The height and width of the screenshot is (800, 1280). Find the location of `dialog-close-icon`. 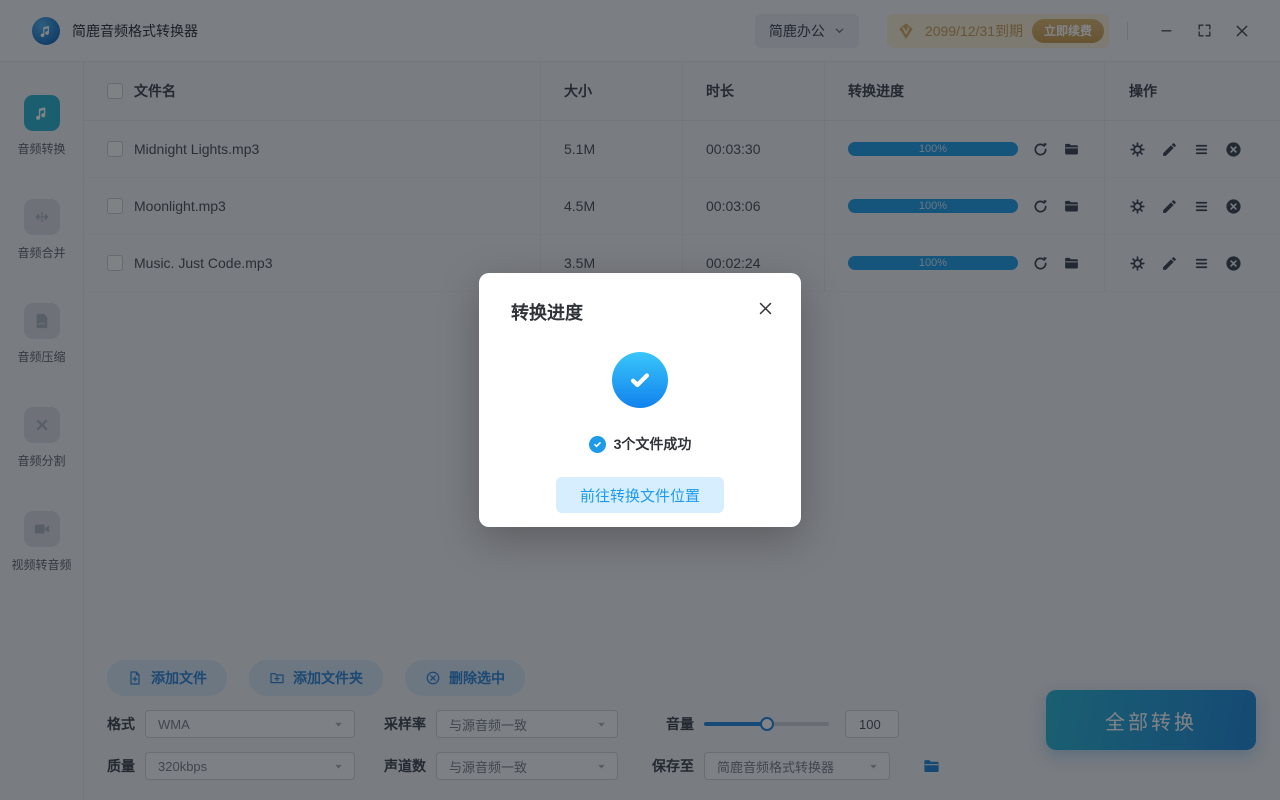

dialog-close-icon is located at coordinates (765, 308).